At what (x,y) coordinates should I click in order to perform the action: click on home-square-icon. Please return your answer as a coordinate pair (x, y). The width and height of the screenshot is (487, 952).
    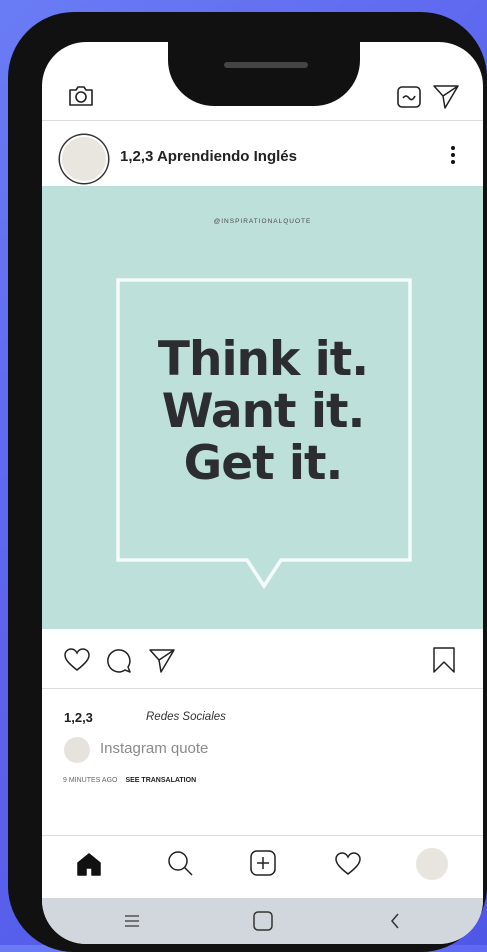
    Looking at the image, I should click on (263, 921).